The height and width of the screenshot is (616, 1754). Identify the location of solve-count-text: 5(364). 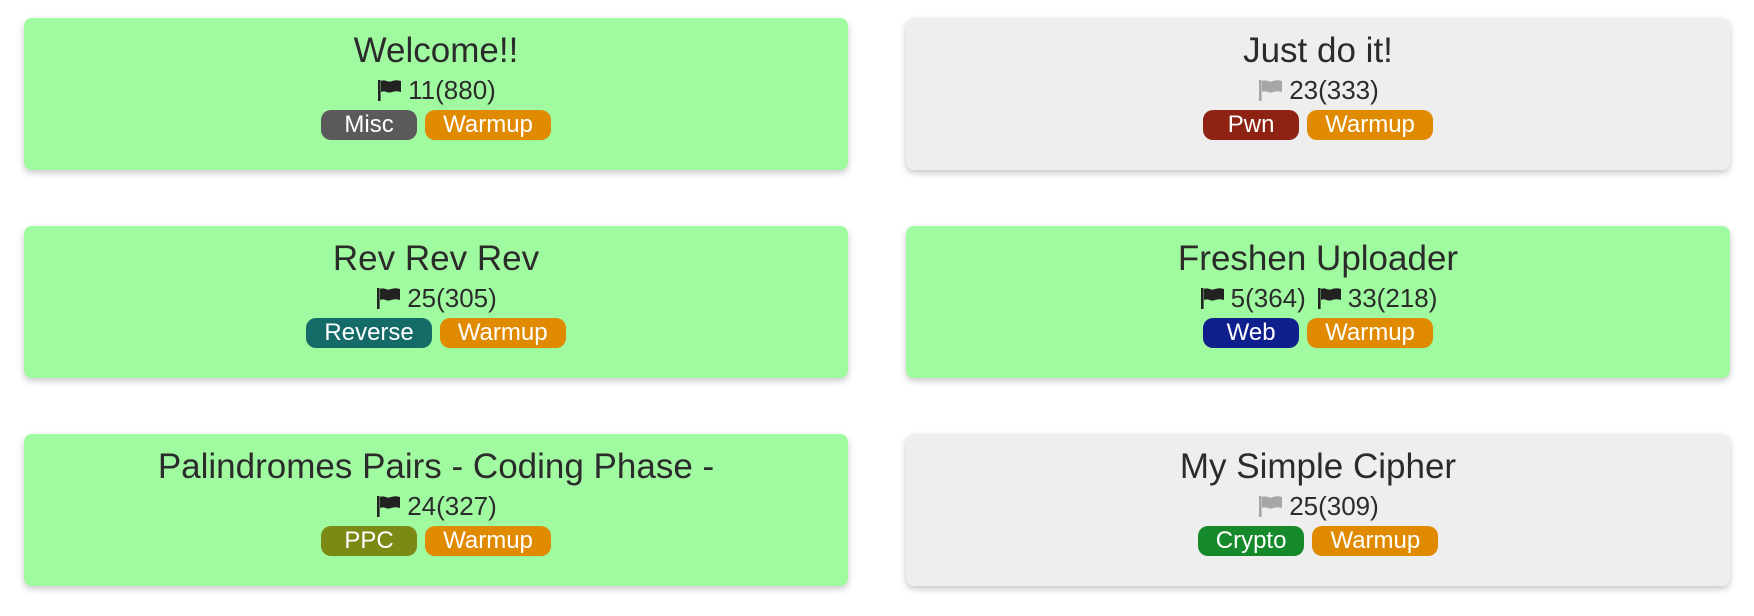
(1268, 298).